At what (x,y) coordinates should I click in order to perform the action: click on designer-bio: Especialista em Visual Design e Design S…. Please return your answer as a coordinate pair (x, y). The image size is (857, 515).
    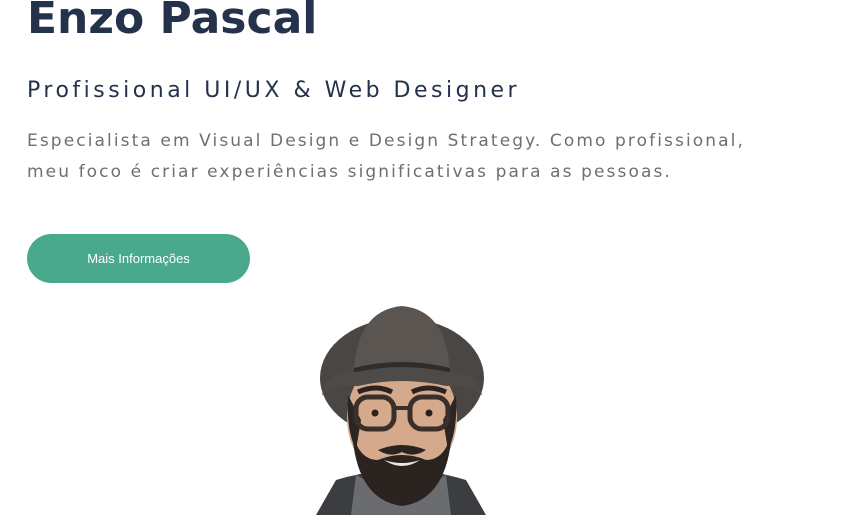
    Looking at the image, I should click on (386, 156).